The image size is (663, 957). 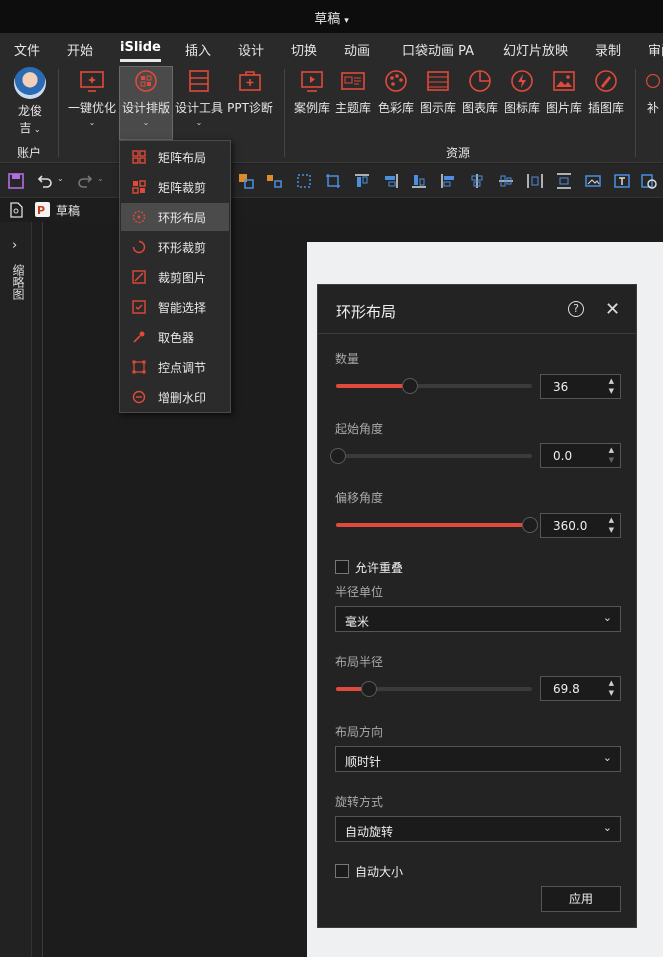 What do you see at coordinates (655, 49) in the screenshot?
I see `tab-review: 审阅` at bounding box center [655, 49].